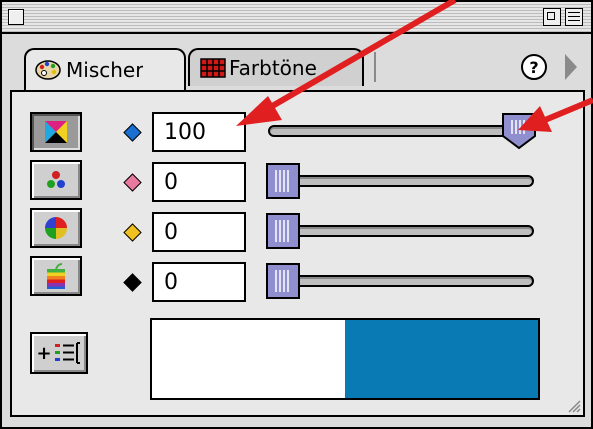 This screenshot has height=429, width=593. Describe the element at coordinates (283, 181) in the screenshot. I see `magenta-slider-thumb` at that location.